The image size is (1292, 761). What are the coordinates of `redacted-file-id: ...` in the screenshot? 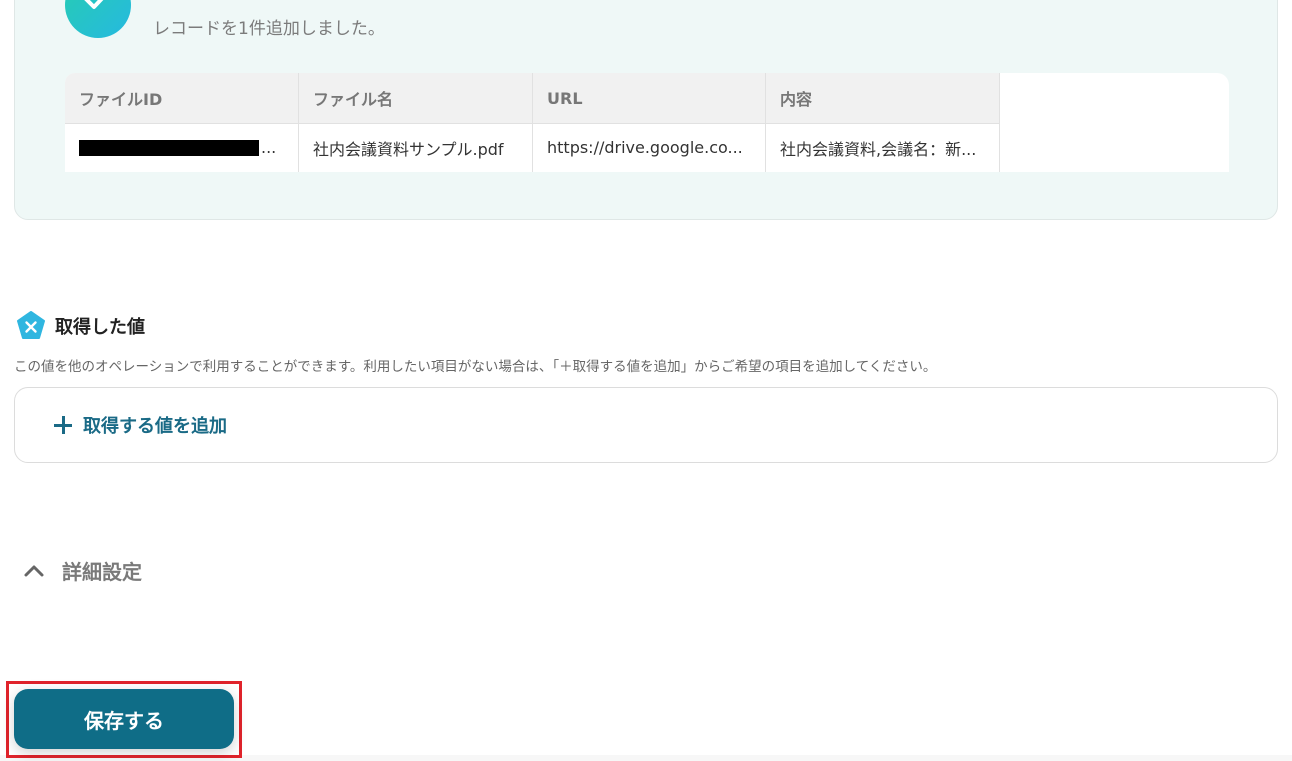 It's located at (177, 147).